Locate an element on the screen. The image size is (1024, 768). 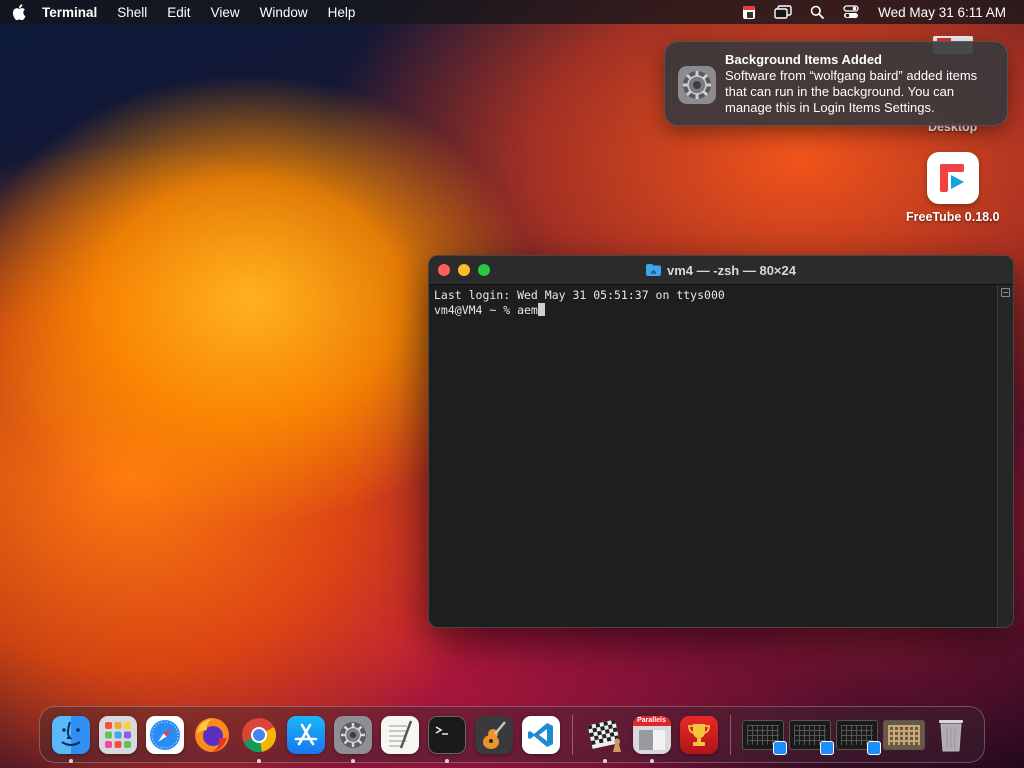
finder-icon is located at coordinates (70, 734).